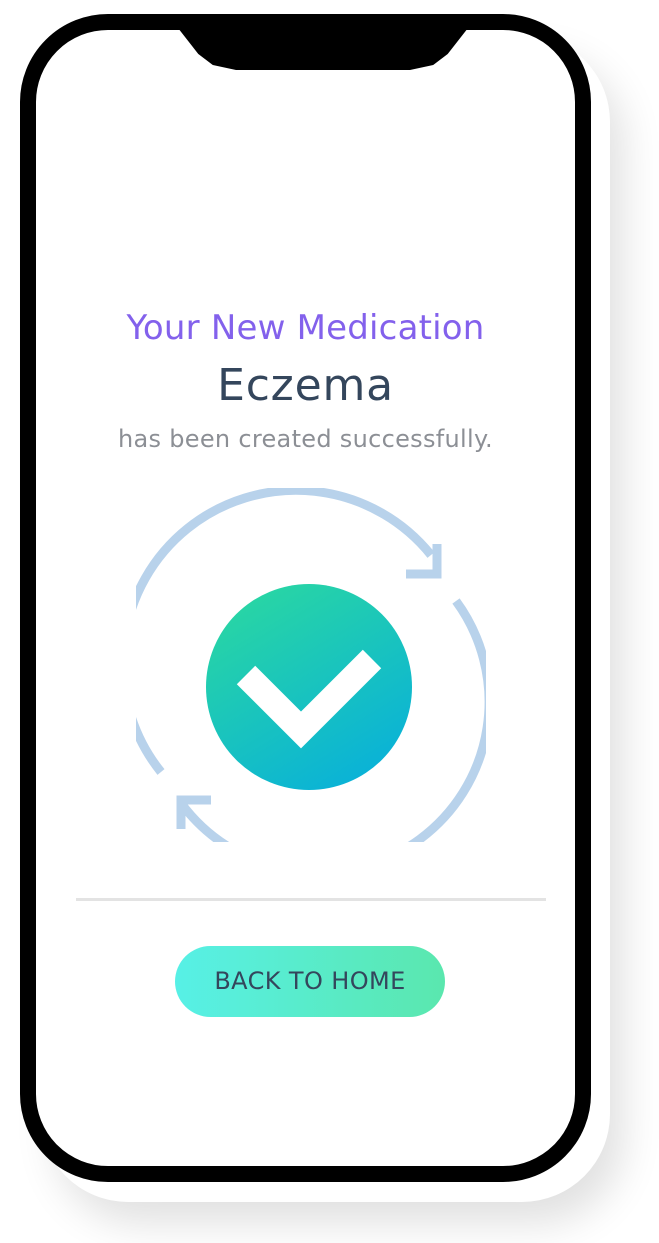  What do you see at coordinates (305, 439) in the screenshot?
I see `success-message: has been created successfully.` at bounding box center [305, 439].